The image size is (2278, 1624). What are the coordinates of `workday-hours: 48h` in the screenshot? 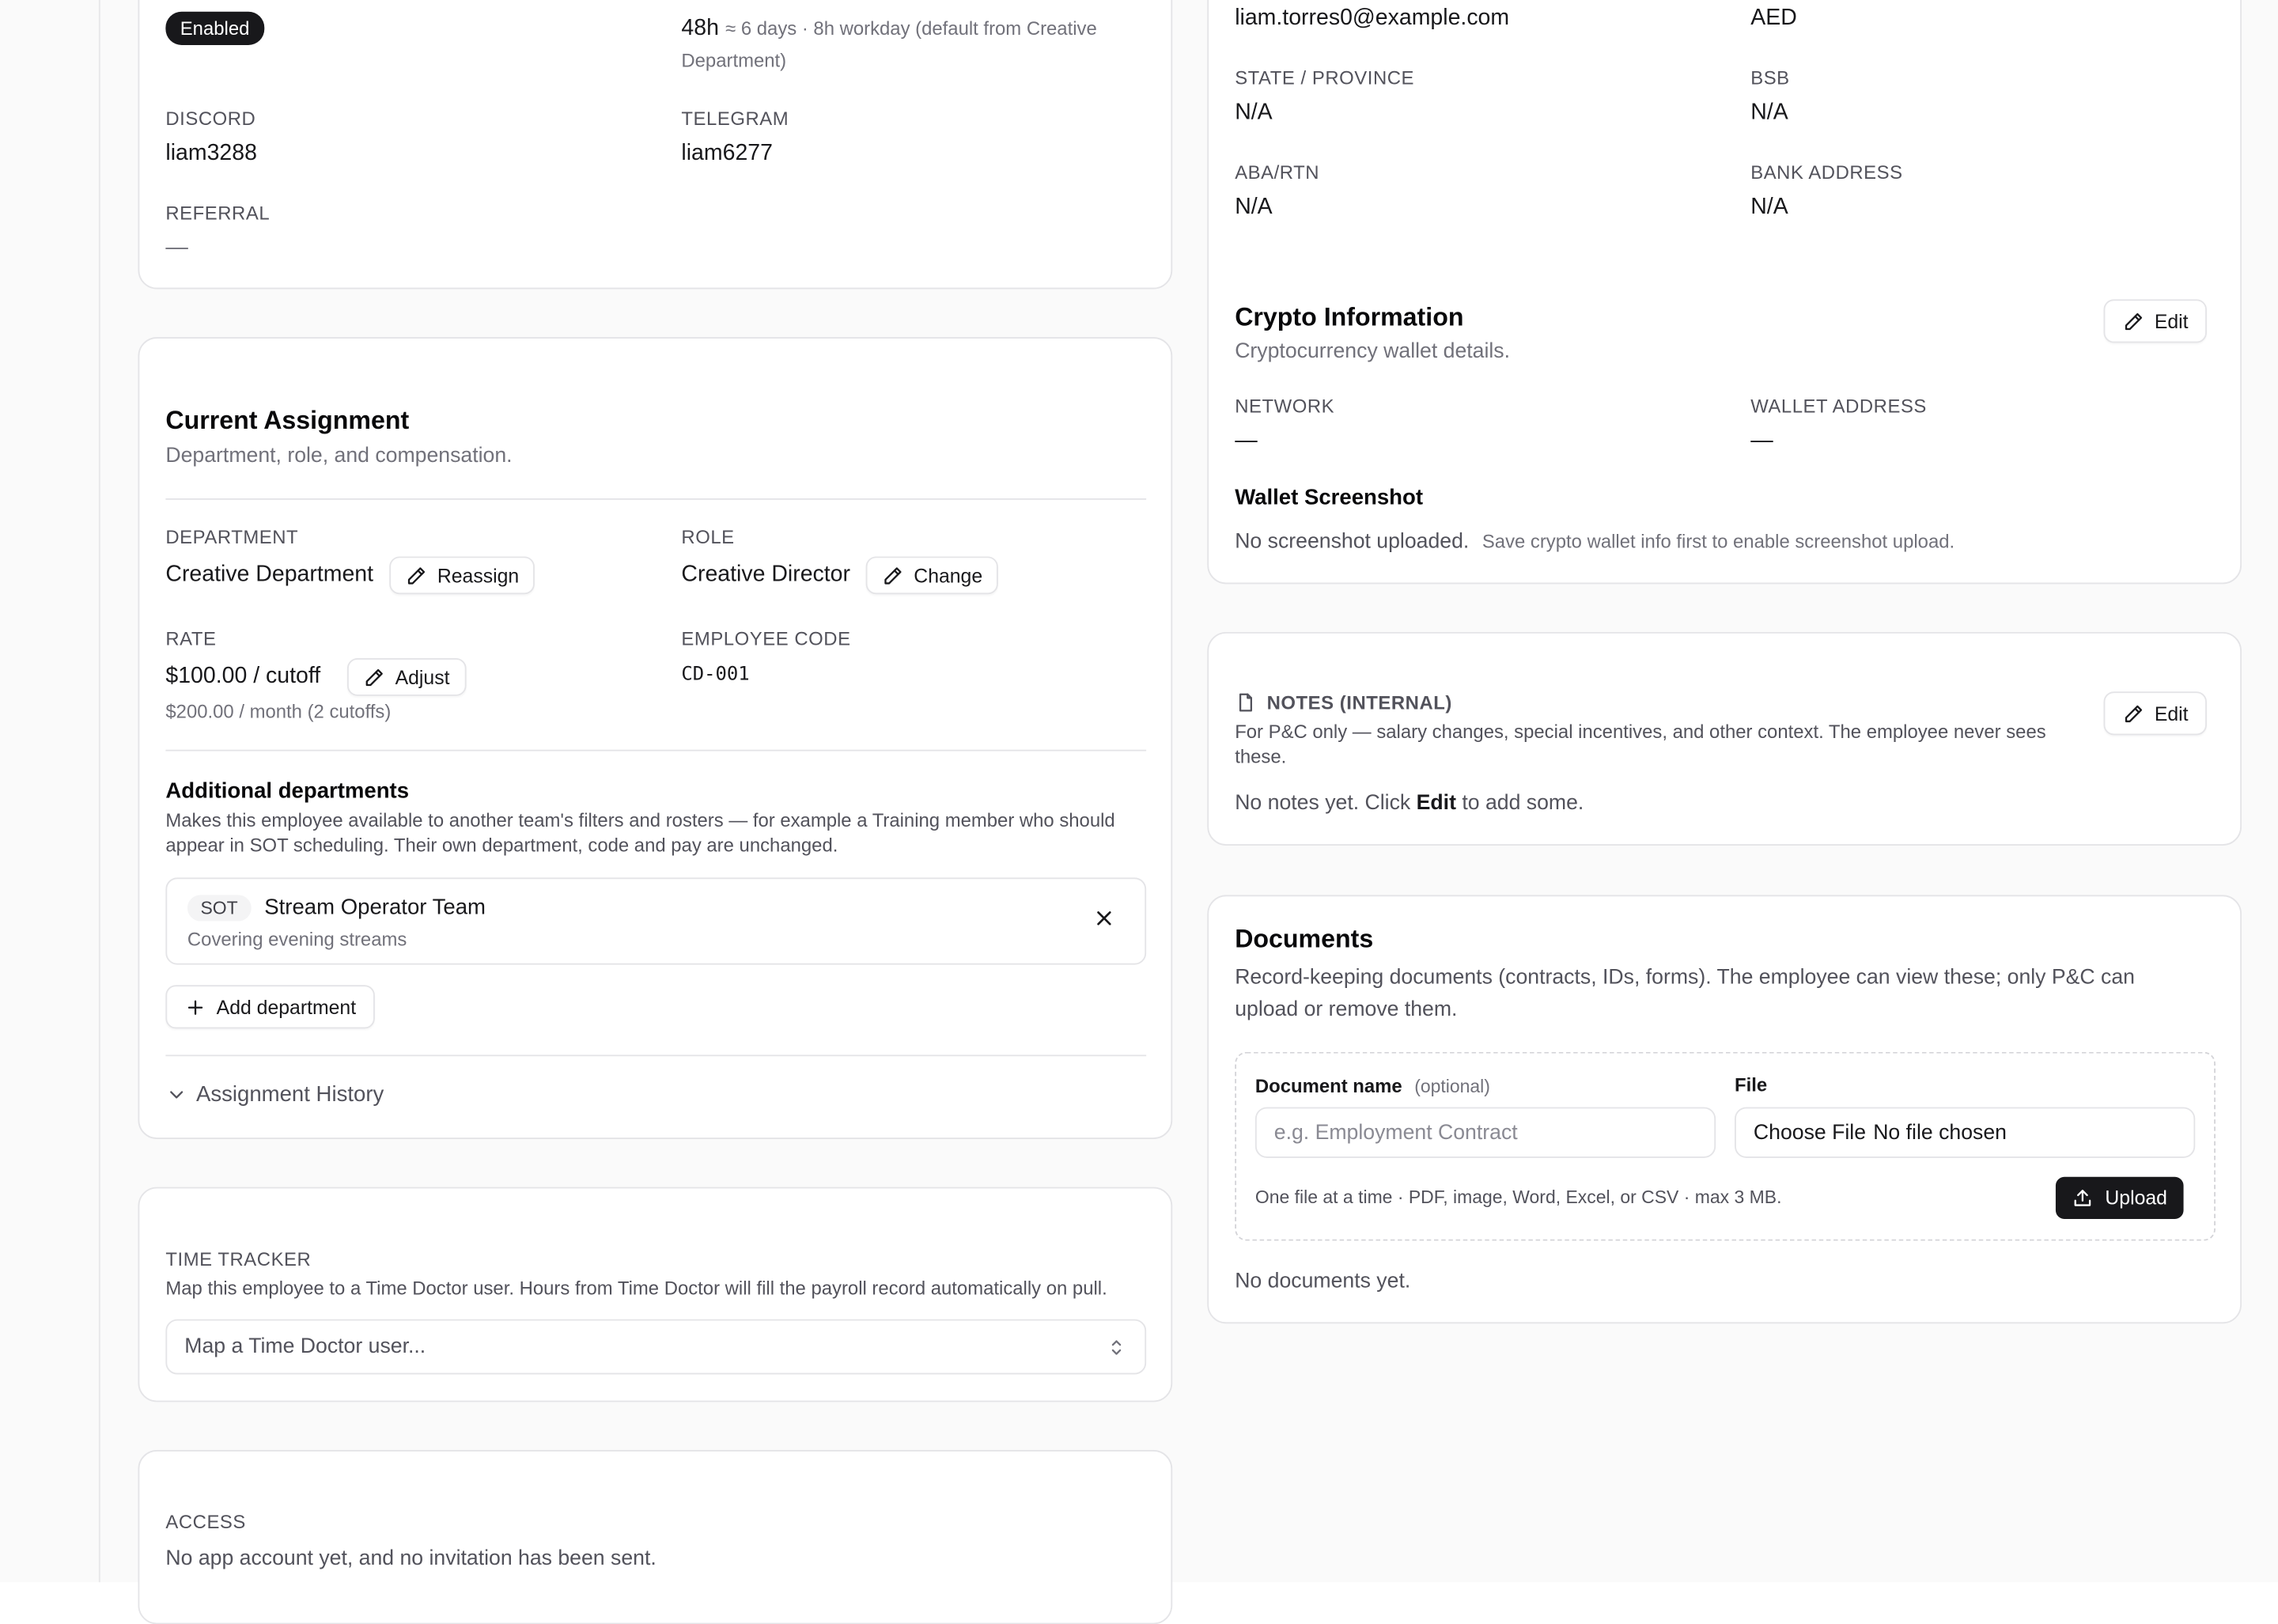 It's located at (700, 29).